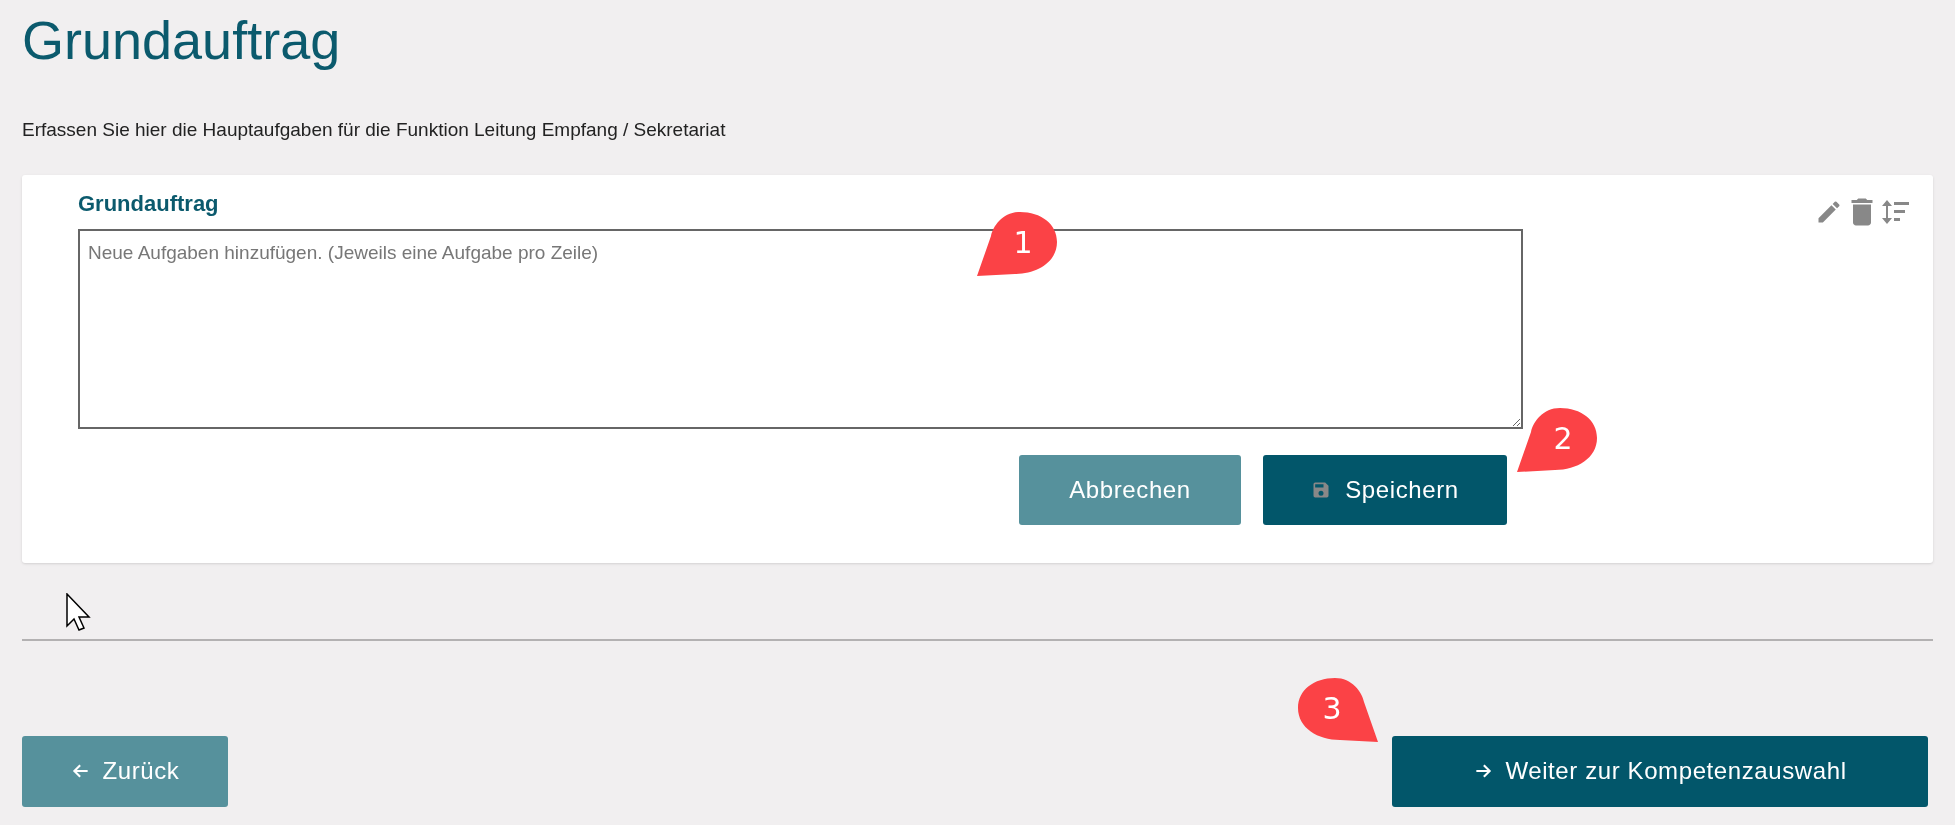 This screenshot has height=825, width=1955. What do you see at coordinates (374, 130) in the screenshot?
I see `page-description: Erfassen Sie hier die Hauptaufgaben für die Funktion Leitung Empfang / Sekretariat` at bounding box center [374, 130].